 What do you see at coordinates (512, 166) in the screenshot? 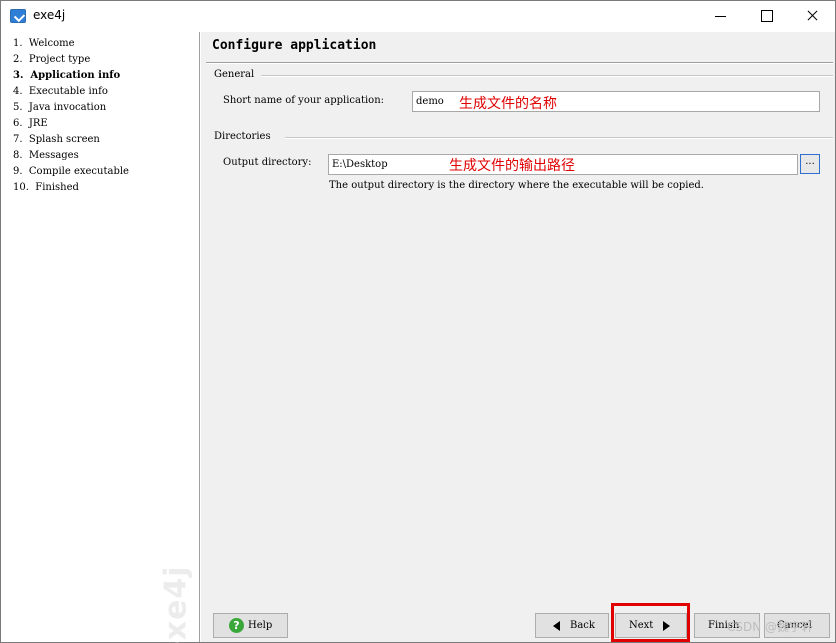
I see `output-directory-annotation: 生成文件的输出路径` at bounding box center [512, 166].